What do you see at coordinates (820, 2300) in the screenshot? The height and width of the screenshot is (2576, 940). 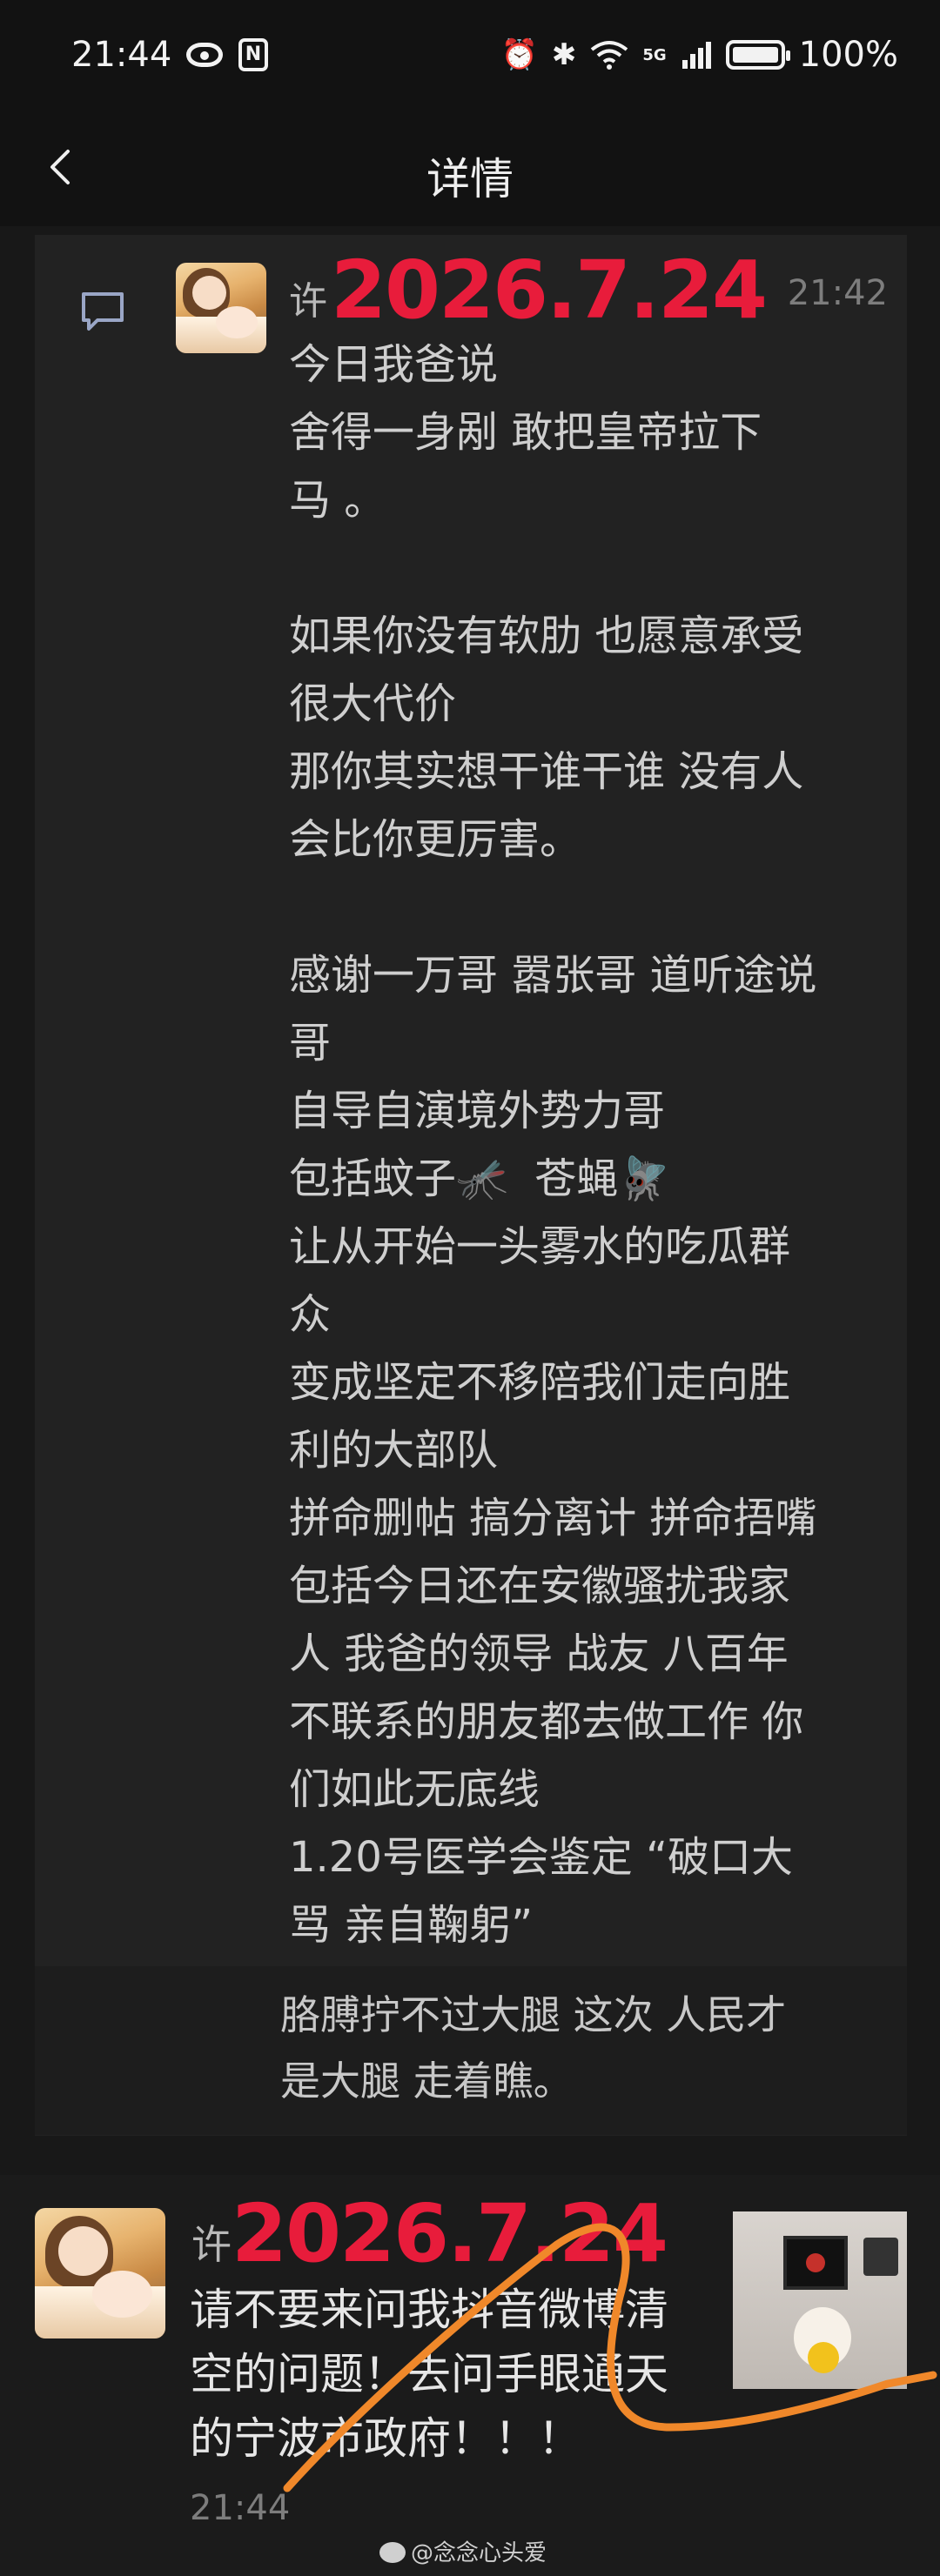 I see `attached-image-thumbnail` at bounding box center [820, 2300].